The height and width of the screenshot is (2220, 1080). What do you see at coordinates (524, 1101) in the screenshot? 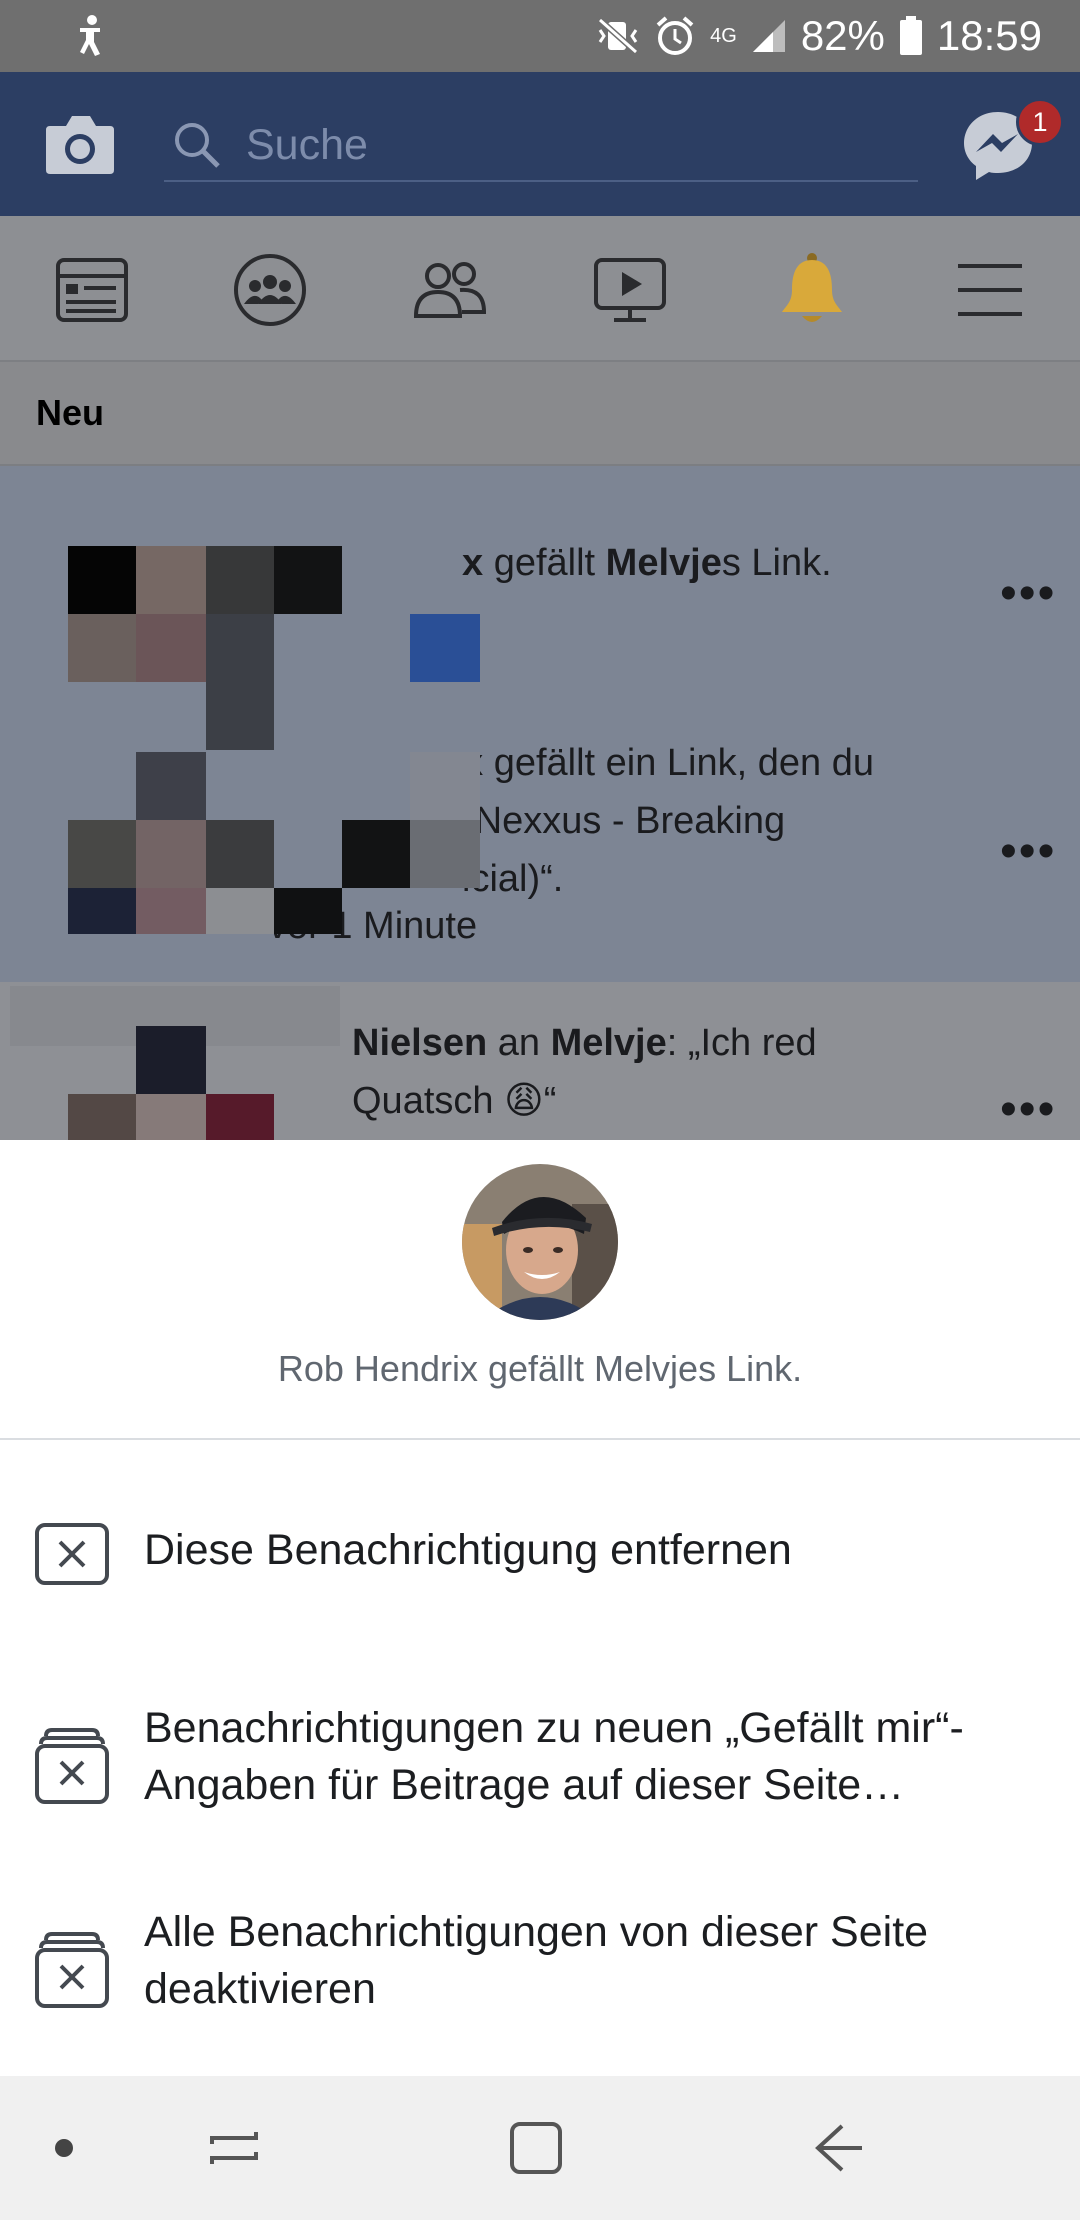
I see `emoji: 😩` at bounding box center [524, 1101].